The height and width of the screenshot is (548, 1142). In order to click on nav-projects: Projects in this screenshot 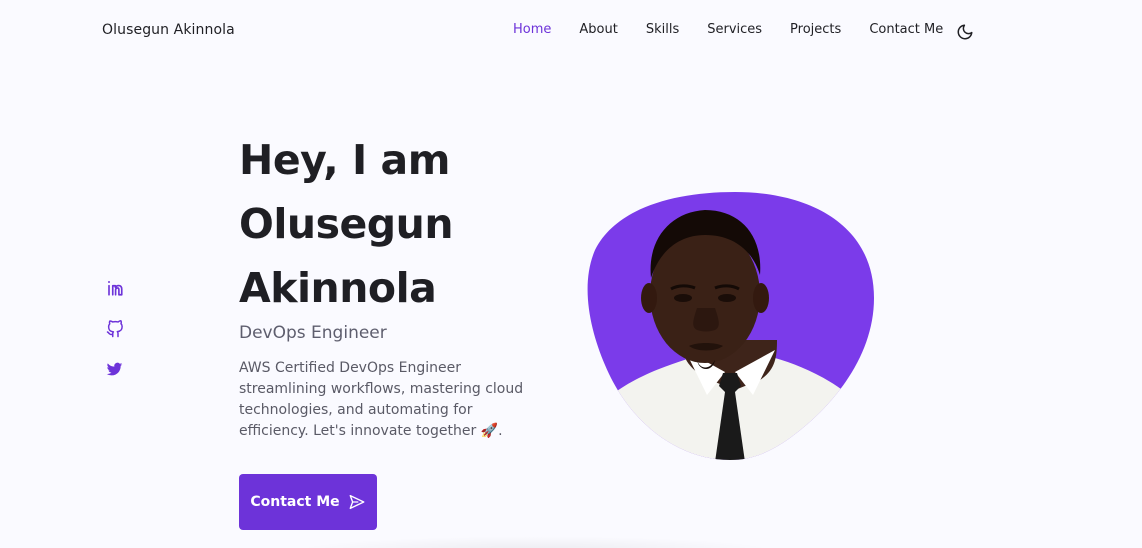, I will do `click(815, 29)`.